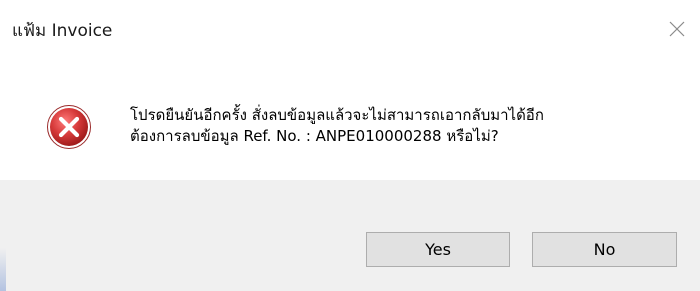 The height and width of the screenshot is (291, 700). Describe the element at coordinates (62, 31) in the screenshot. I see `dialog-title: แฟ้ม Invoice` at that location.